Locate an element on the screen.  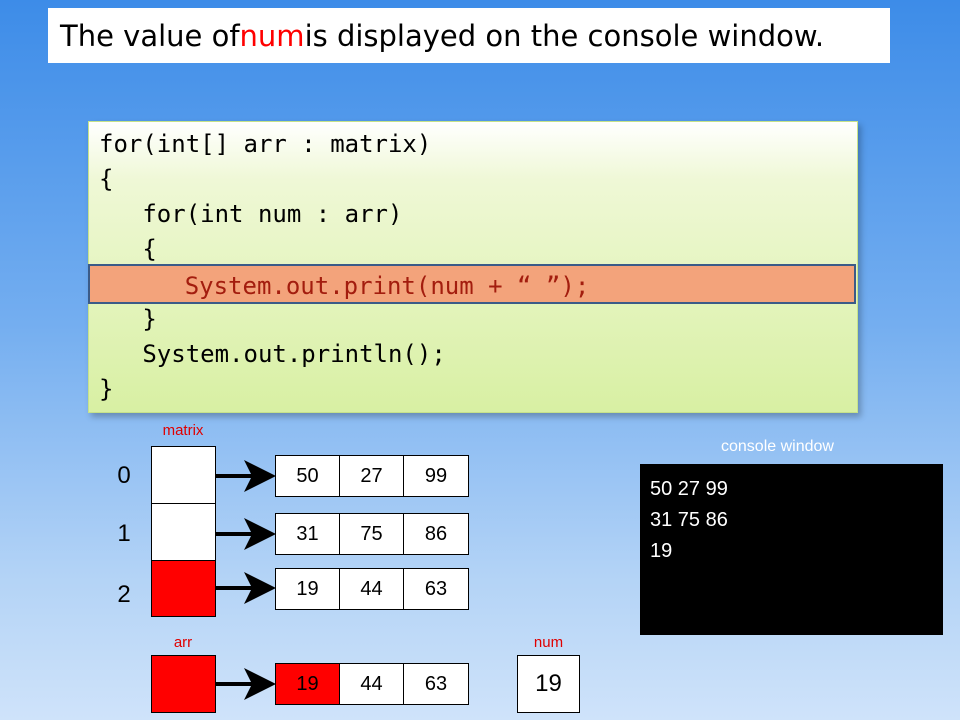
console-line-3: 19 is located at coordinates (661, 551).